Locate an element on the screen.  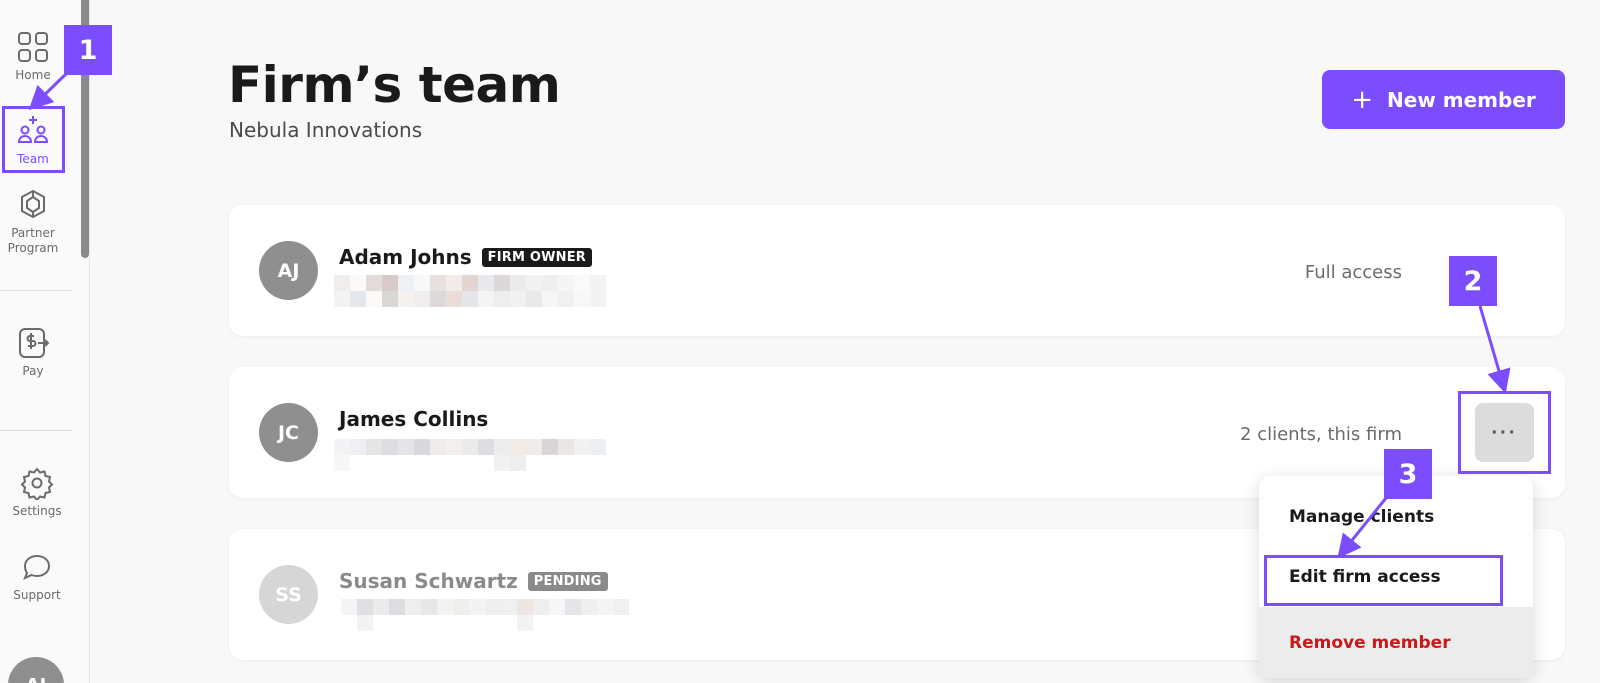
member-name: Susan Schwartz PENDING is located at coordinates (473, 581).